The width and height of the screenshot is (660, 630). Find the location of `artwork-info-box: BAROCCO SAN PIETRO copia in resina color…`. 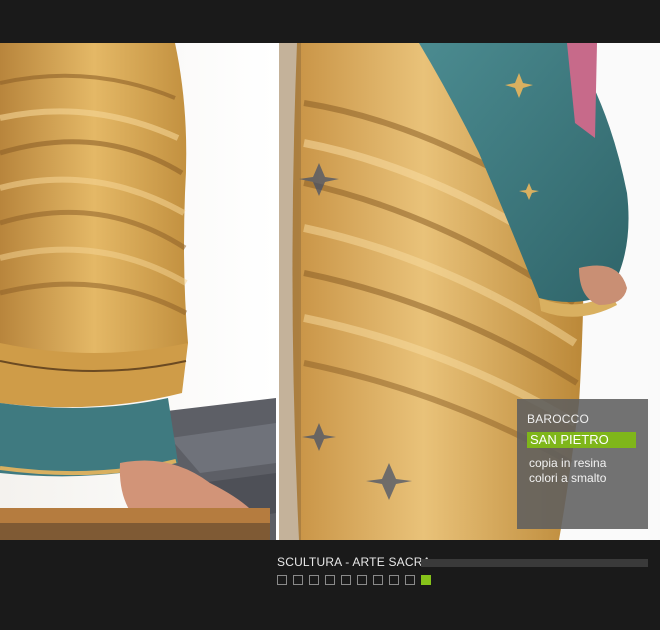

artwork-info-box: BAROCCO SAN PIETRO copia in resina color… is located at coordinates (582, 464).